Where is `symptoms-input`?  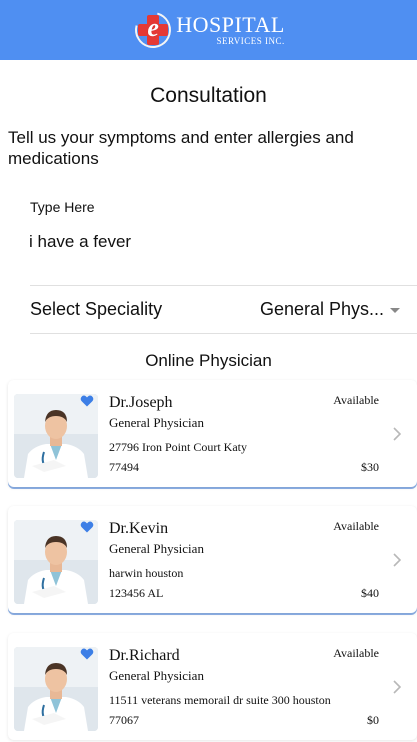 symptoms-input is located at coordinates (213, 242).